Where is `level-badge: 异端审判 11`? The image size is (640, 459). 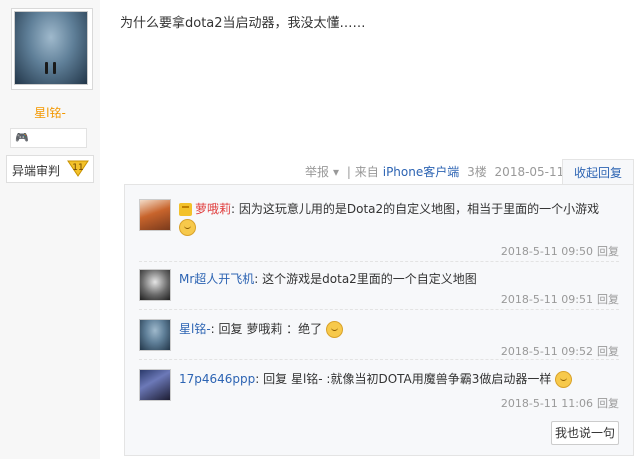
level-badge: 异端审判 11 is located at coordinates (50, 169).